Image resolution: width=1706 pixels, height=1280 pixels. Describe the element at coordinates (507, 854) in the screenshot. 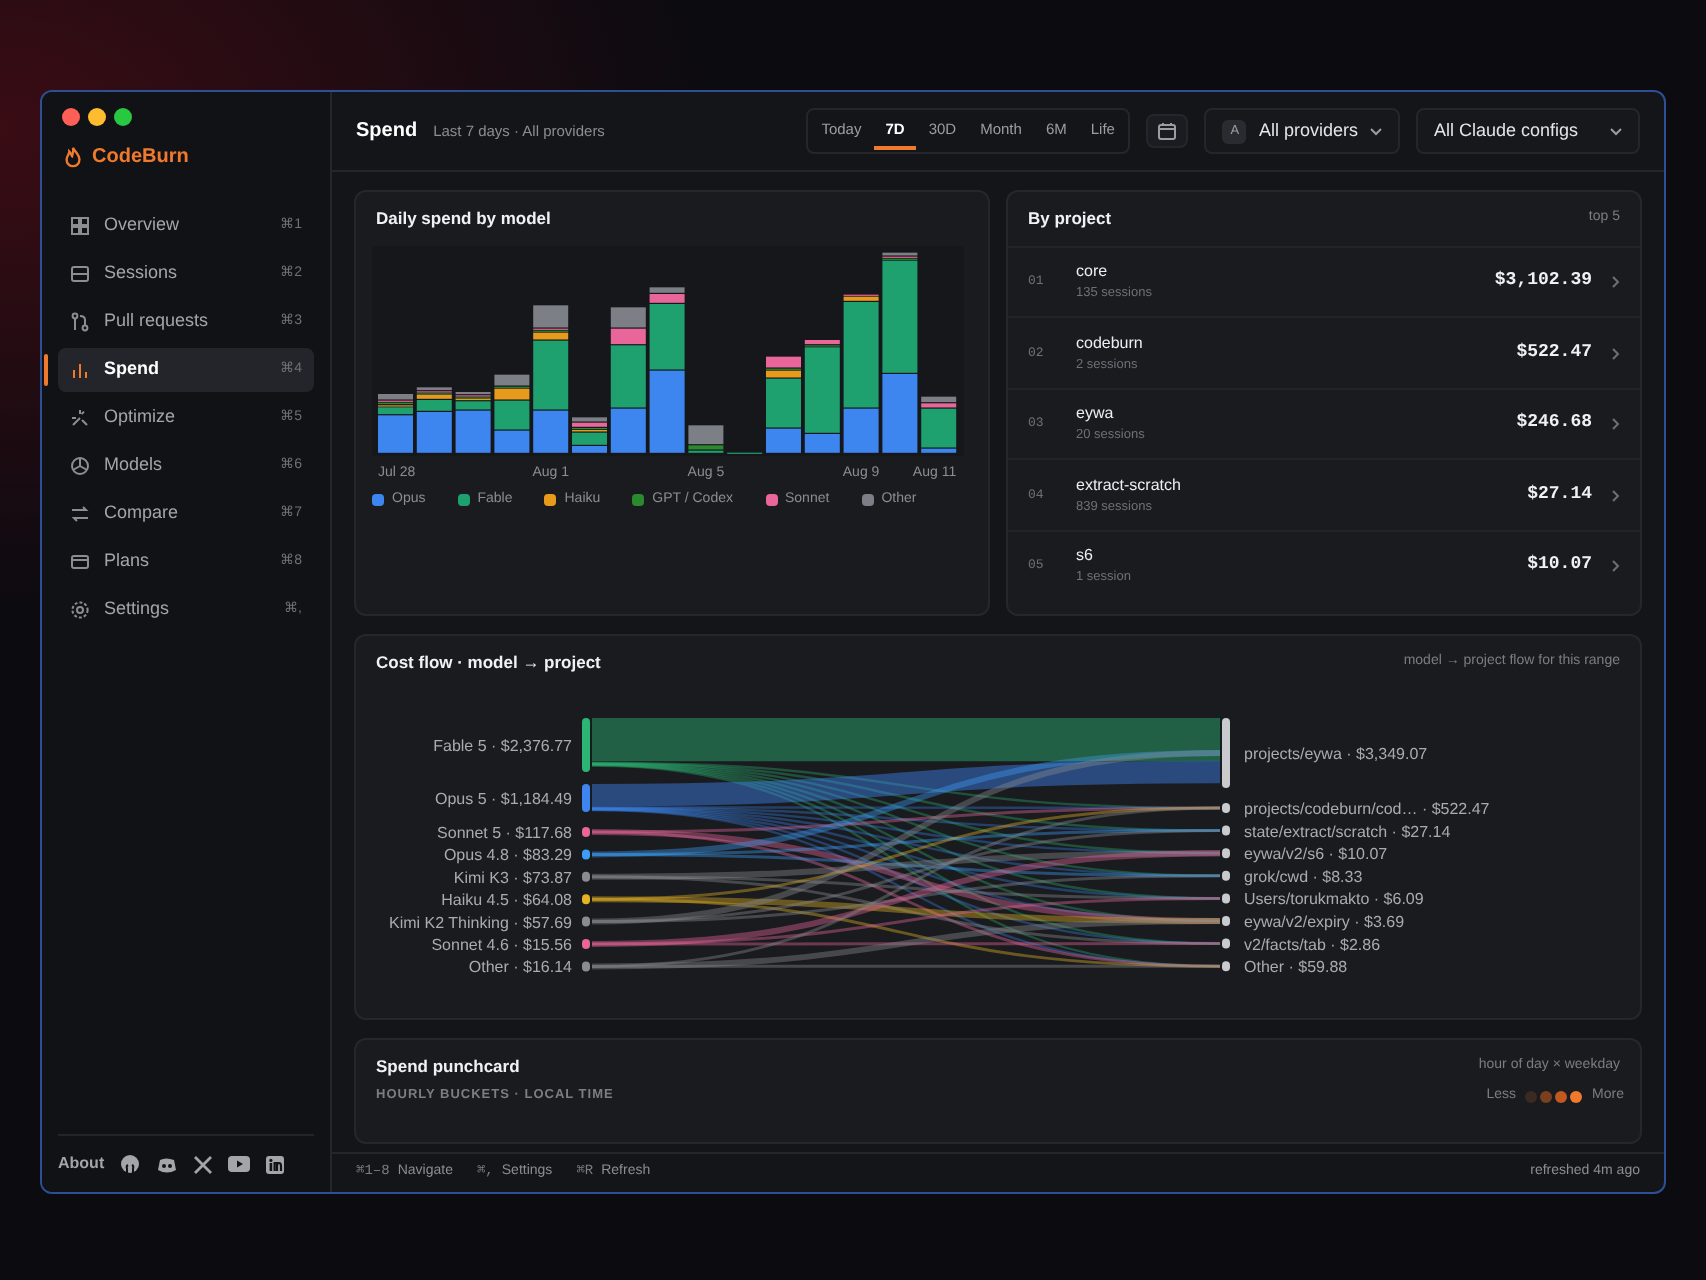

I see `model-label: Opus 4.8 · $83.29` at that location.